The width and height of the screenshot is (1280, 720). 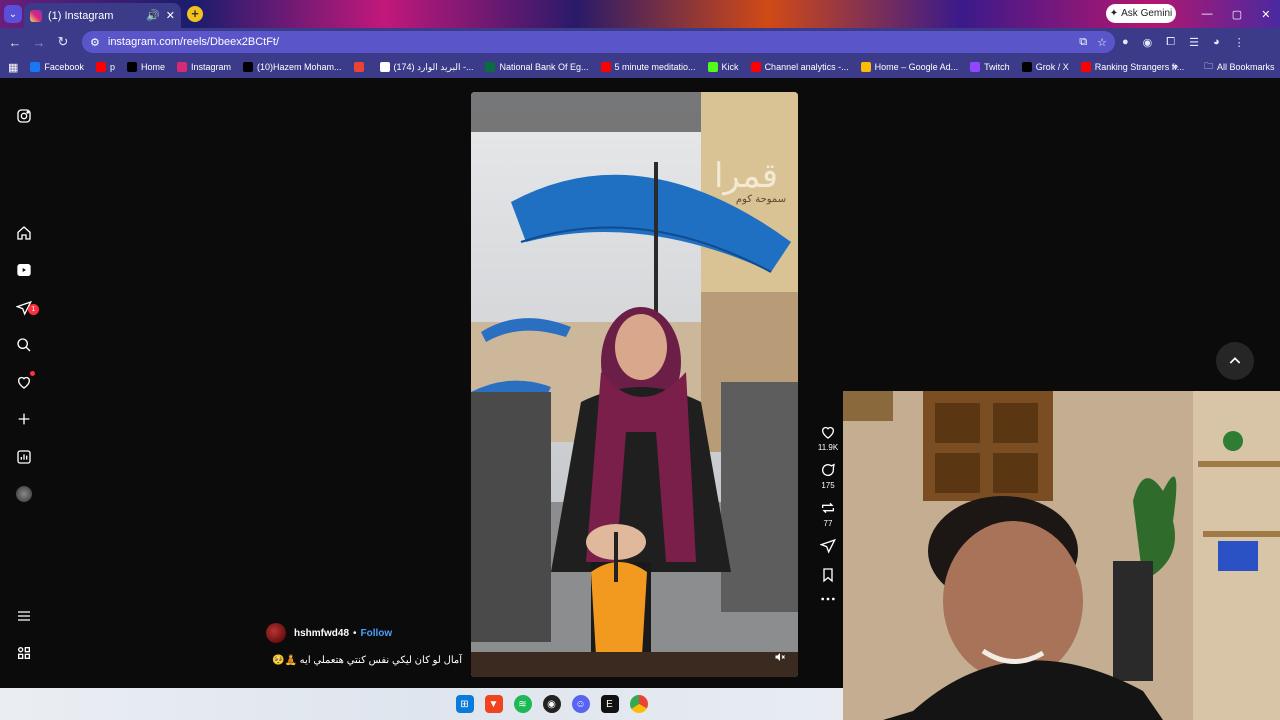 I want to click on bookmark-label: Grok / X, so click(x=1052, y=67).